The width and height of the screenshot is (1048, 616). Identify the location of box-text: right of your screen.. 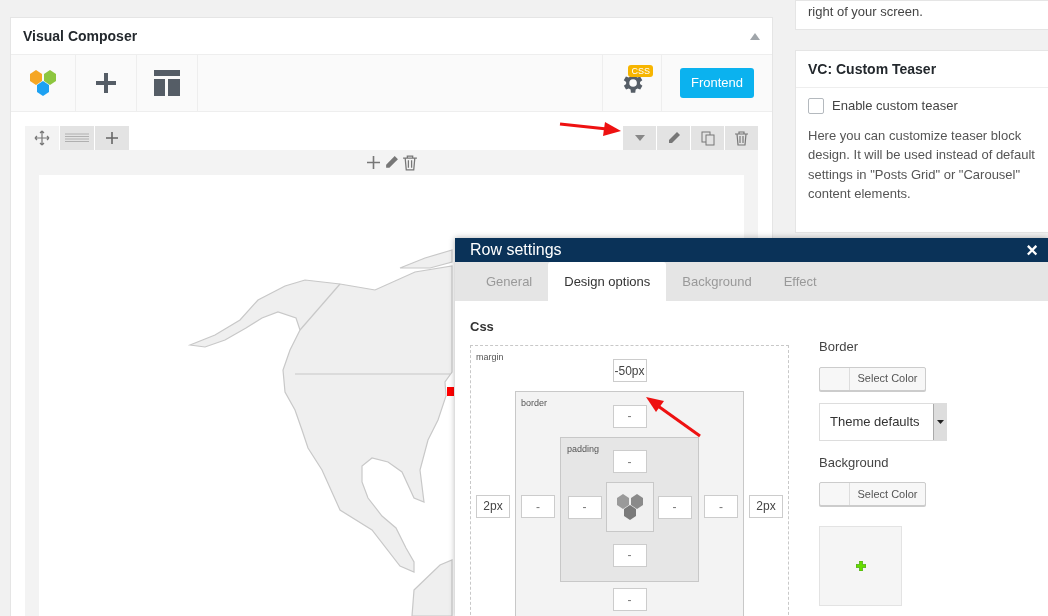
(865, 12).